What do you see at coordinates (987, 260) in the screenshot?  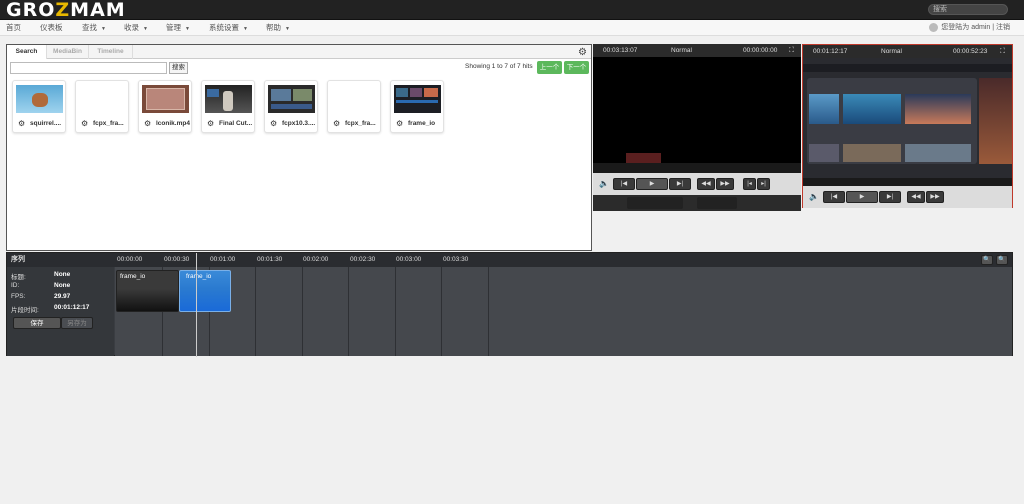 I see `zoom-out-icon: 🔍` at bounding box center [987, 260].